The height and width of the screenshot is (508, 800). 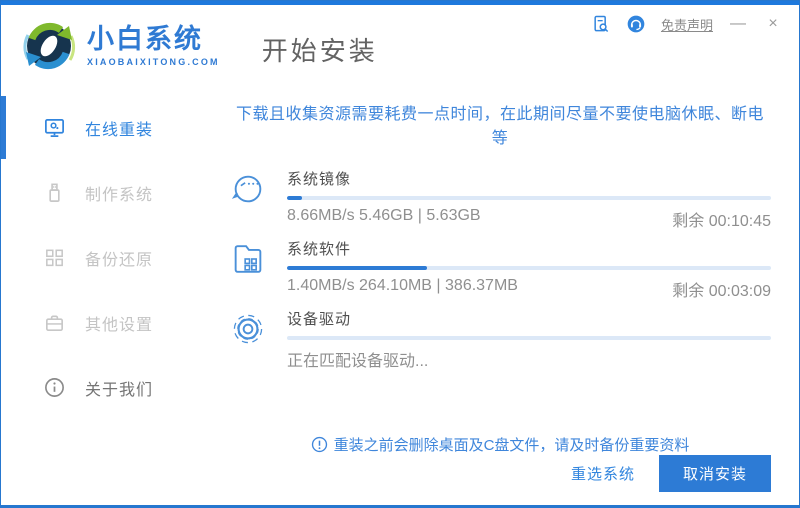 What do you see at coordinates (54, 127) in the screenshot?
I see `monitor-icon` at bounding box center [54, 127].